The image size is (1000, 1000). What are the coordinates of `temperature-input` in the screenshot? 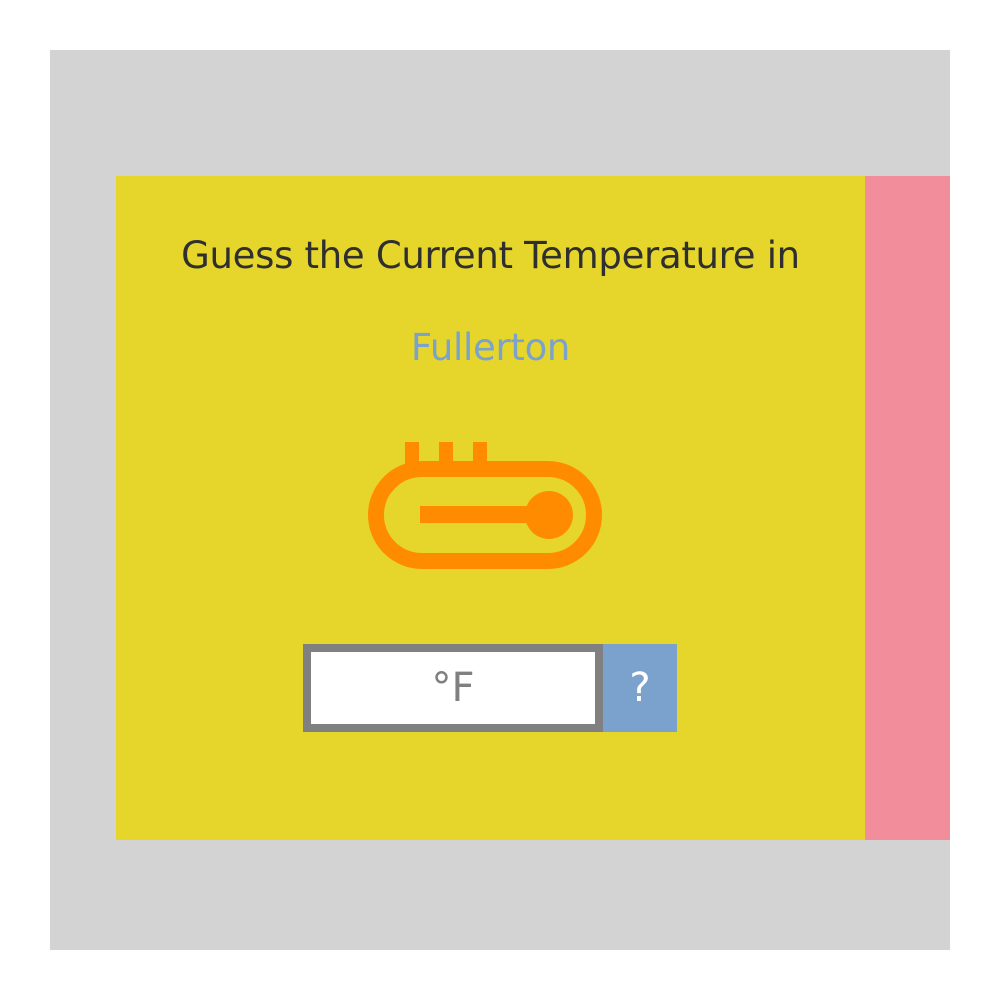 It's located at (453, 688).